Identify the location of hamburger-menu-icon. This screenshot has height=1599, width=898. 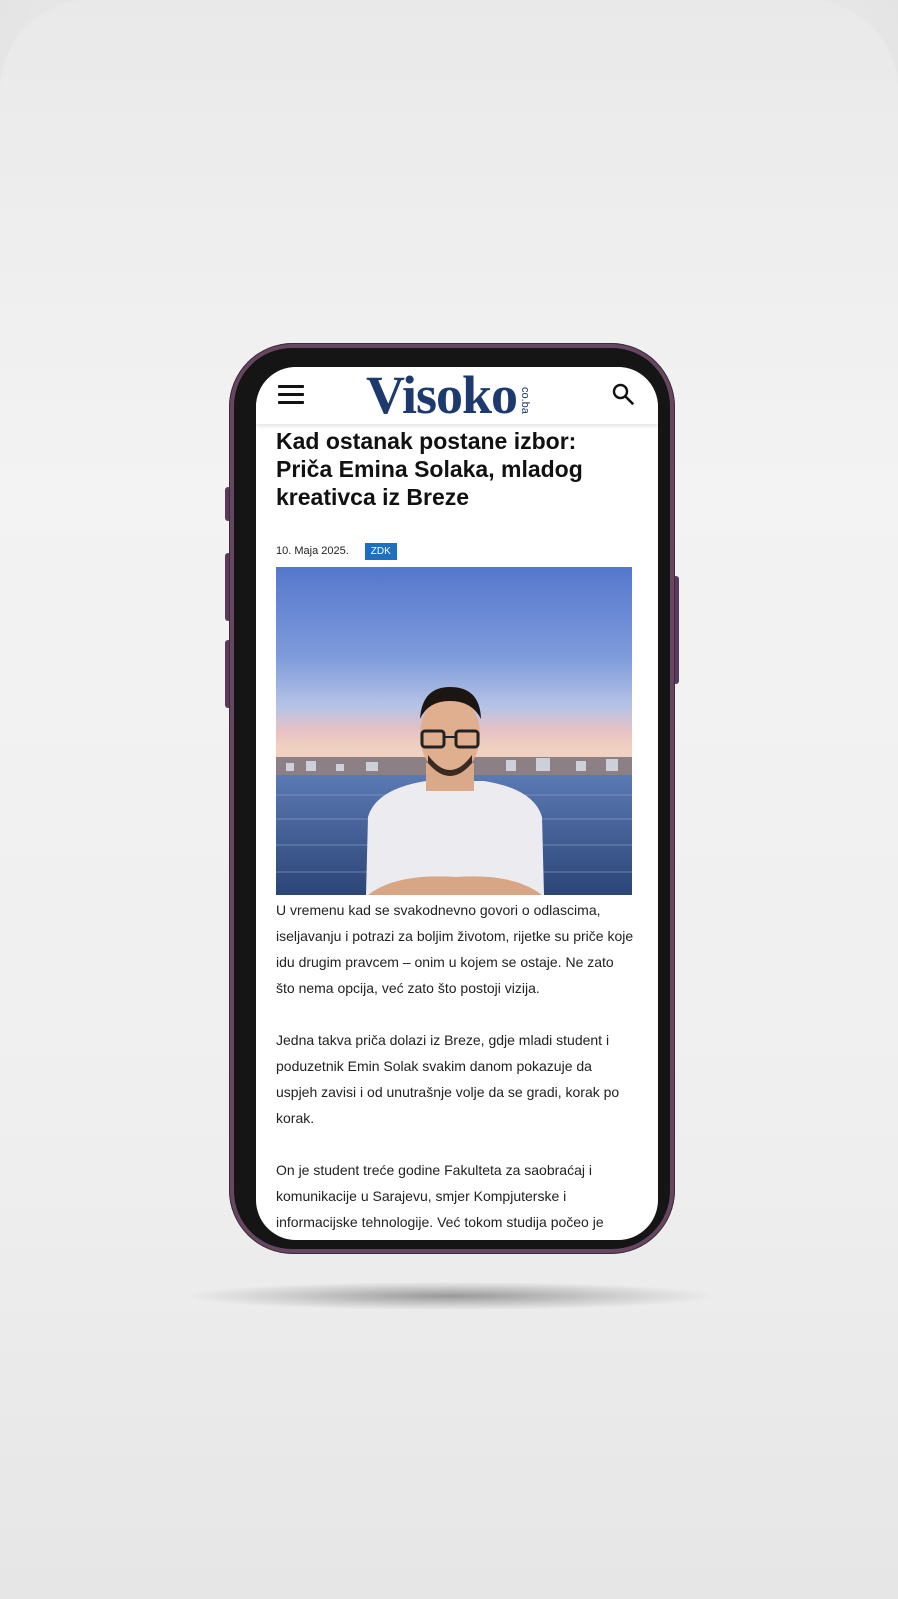
(291, 395).